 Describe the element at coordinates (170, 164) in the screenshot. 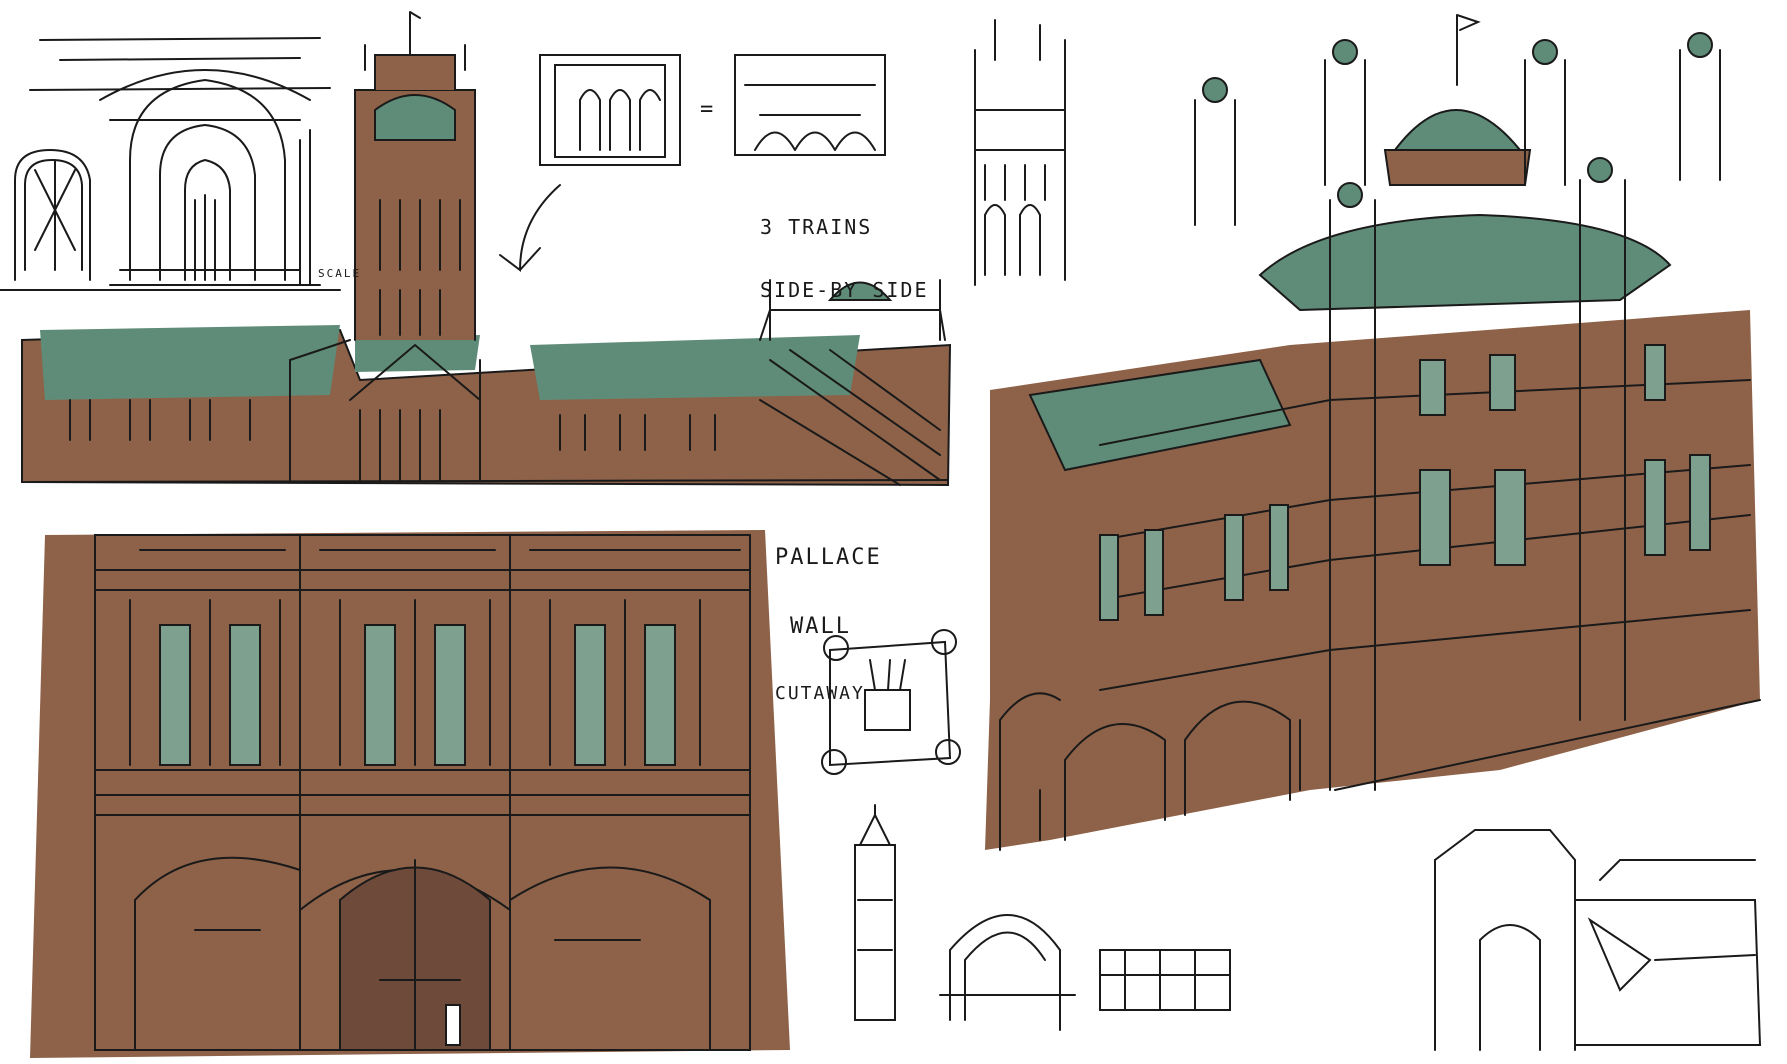

I see `gothic-interior-sketch` at that location.